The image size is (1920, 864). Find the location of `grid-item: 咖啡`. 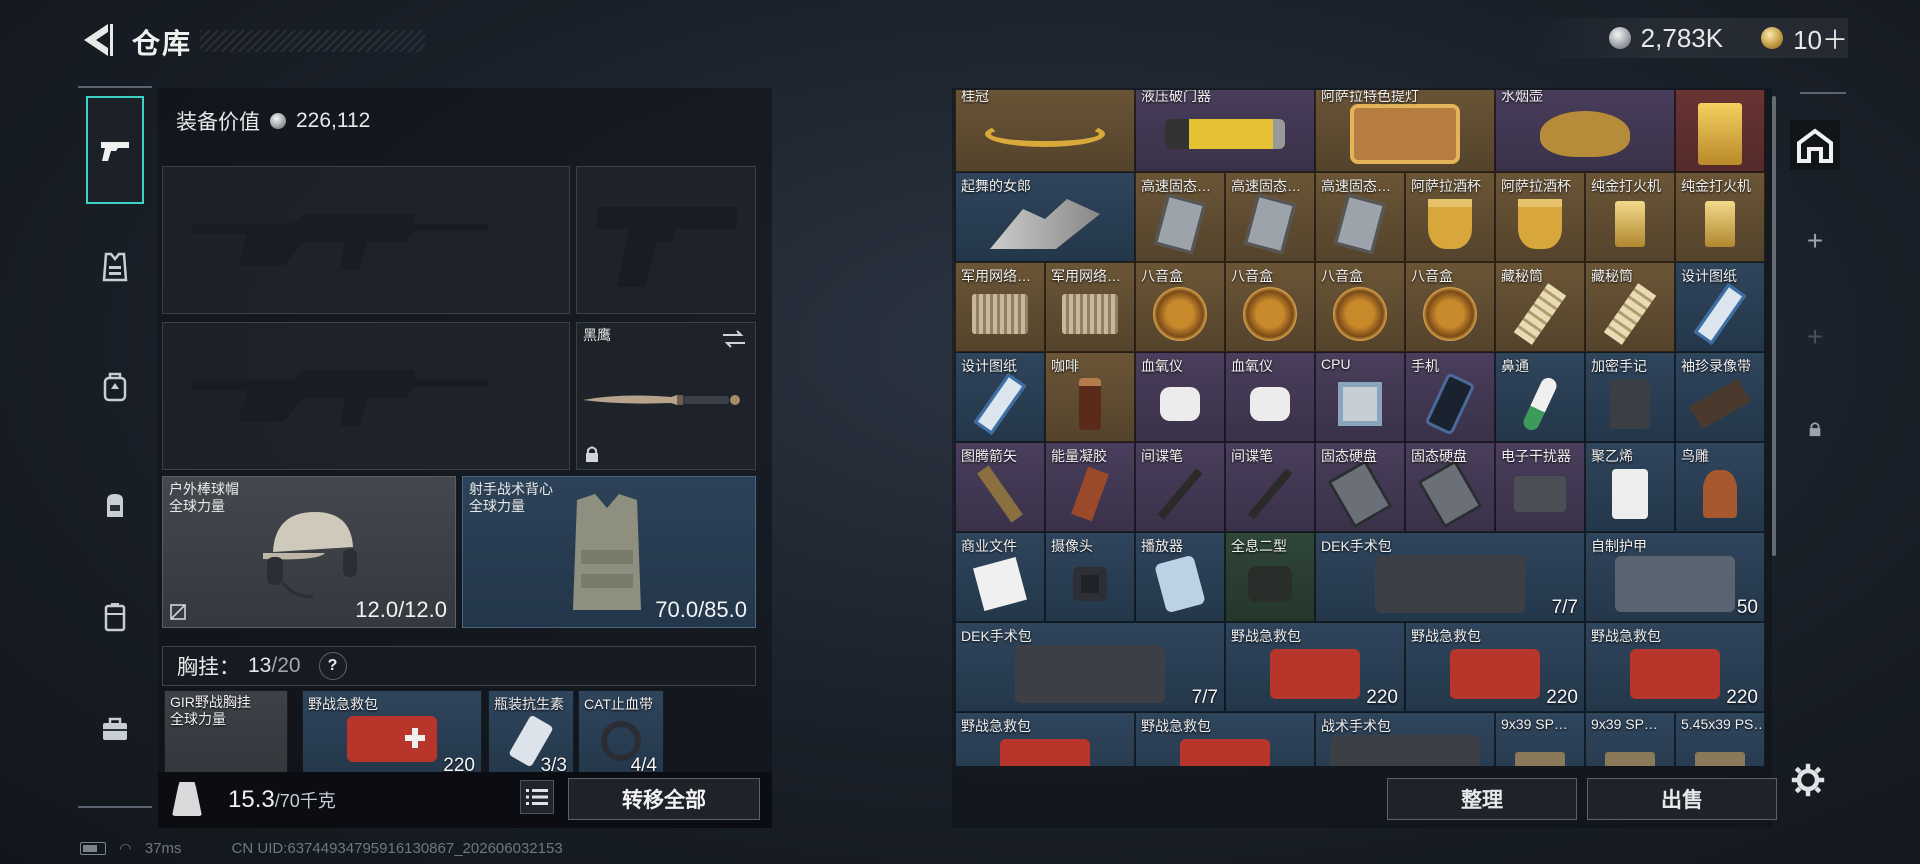

grid-item: 咖啡 is located at coordinates (1090, 397).